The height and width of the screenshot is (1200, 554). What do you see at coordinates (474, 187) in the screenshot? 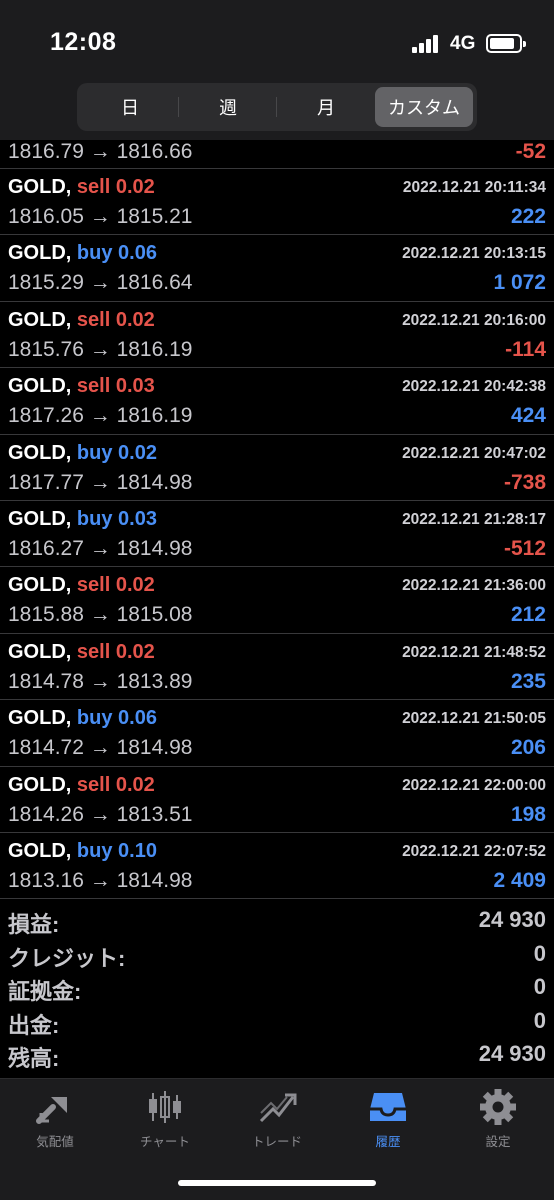
I see `trade-time: 2022.12.21 20:11:34` at bounding box center [474, 187].